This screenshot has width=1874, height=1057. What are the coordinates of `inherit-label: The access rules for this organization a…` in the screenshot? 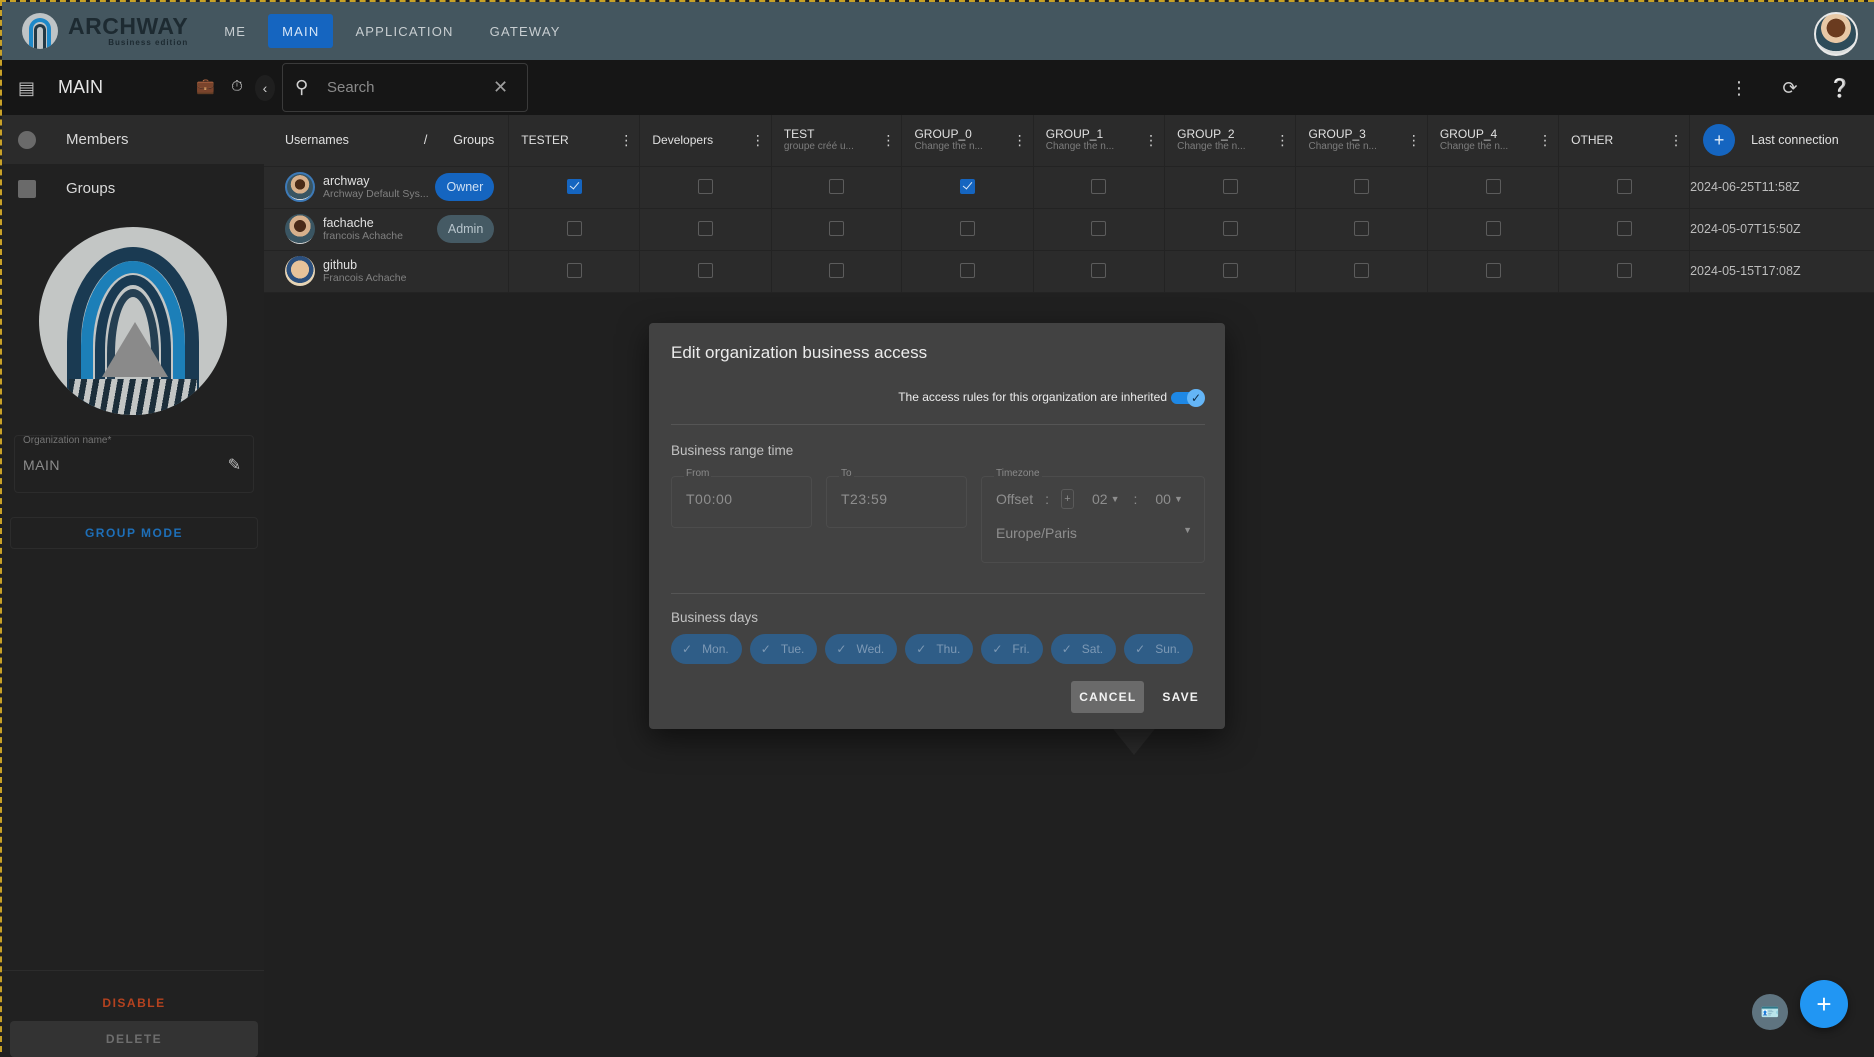 It's located at (1032, 397).